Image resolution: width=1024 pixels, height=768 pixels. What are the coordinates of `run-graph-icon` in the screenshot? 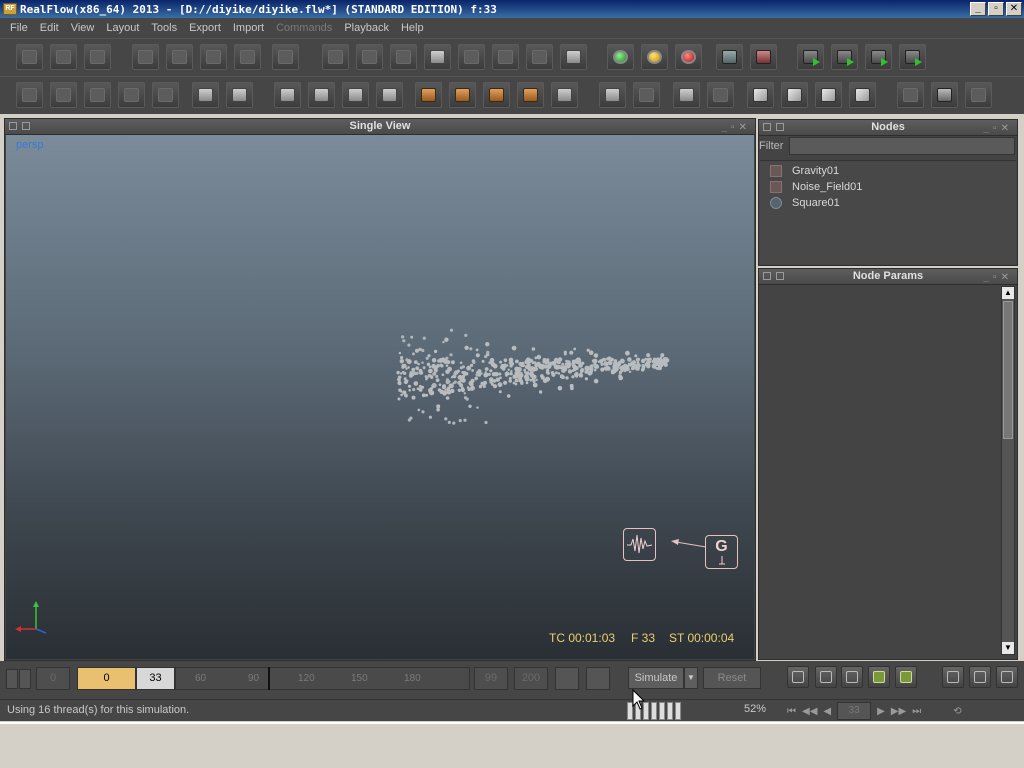 It's located at (810, 57).